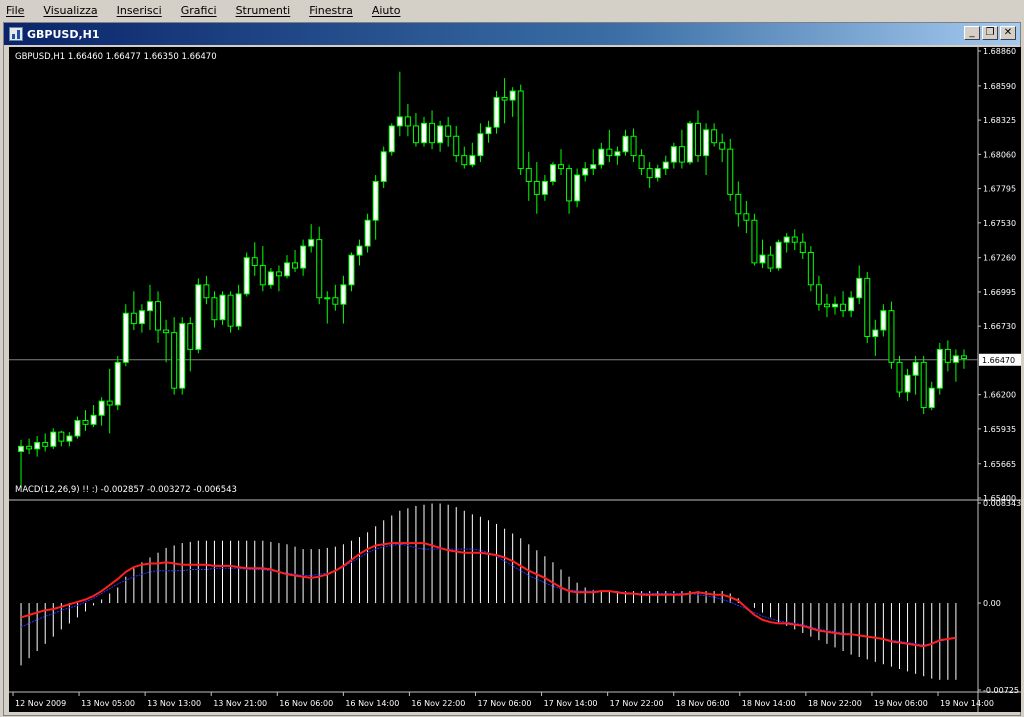 The image size is (1024, 717). What do you see at coordinates (972, 33) in the screenshot?
I see `minimize-button: _` at bounding box center [972, 33].